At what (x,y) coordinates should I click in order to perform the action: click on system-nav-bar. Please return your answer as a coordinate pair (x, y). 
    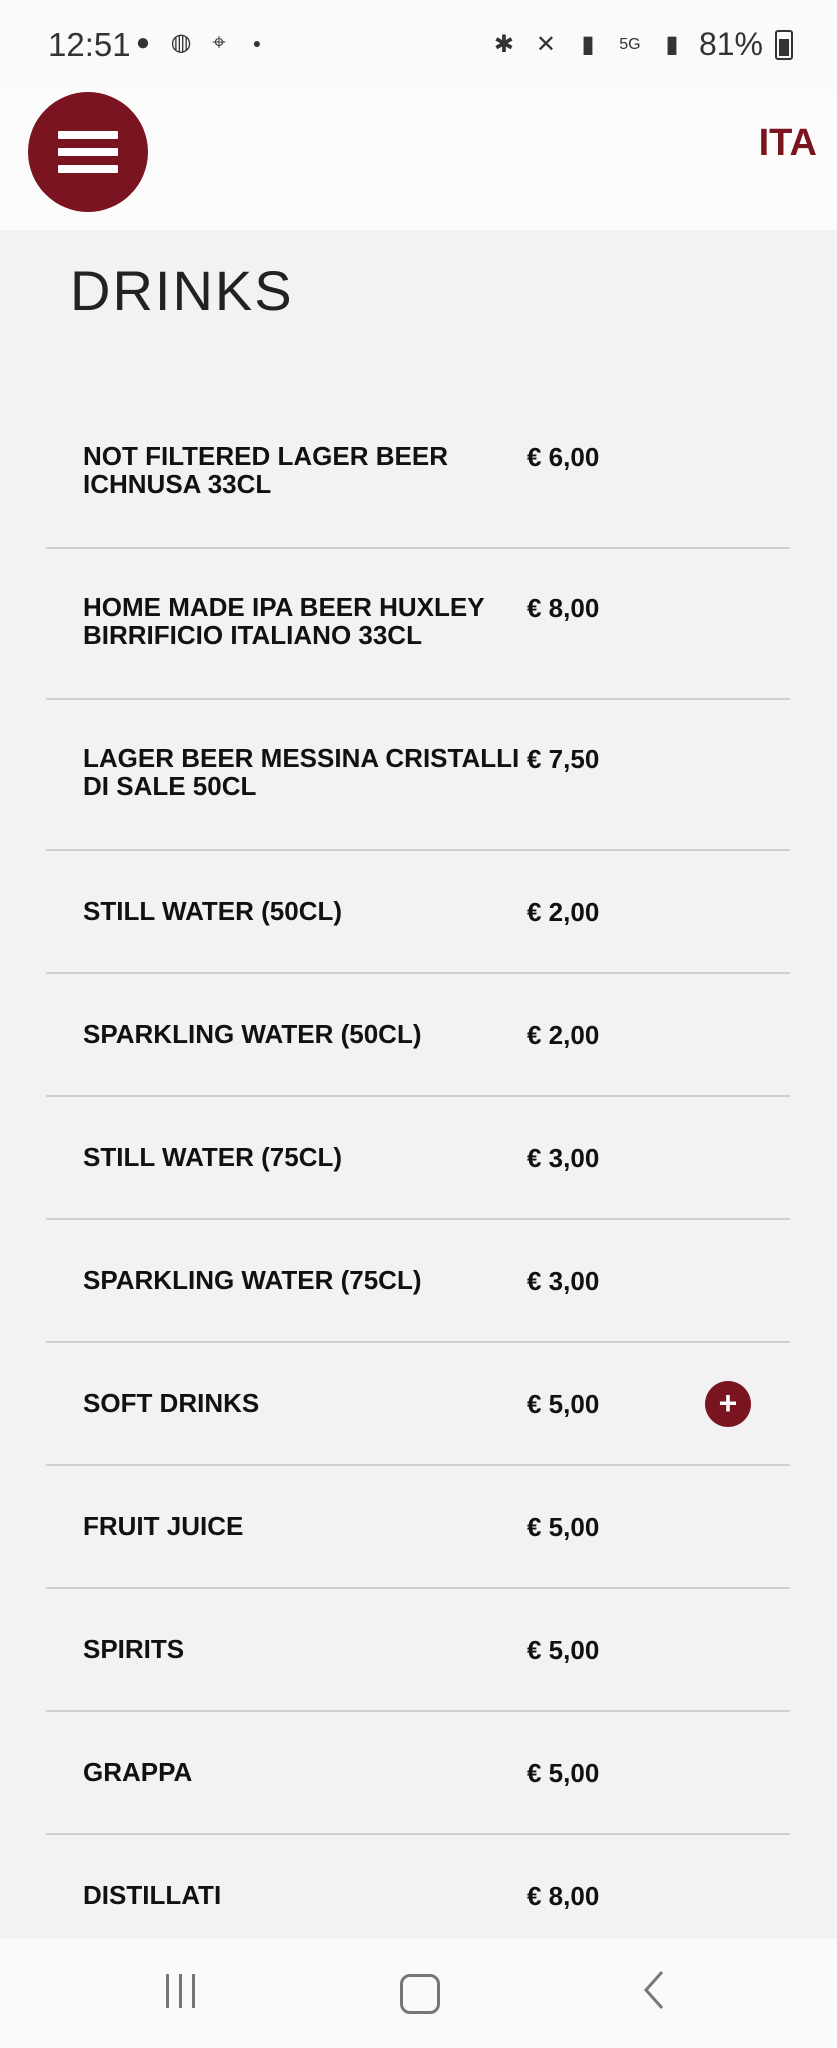
    Looking at the image, I should click on (418, 1993).